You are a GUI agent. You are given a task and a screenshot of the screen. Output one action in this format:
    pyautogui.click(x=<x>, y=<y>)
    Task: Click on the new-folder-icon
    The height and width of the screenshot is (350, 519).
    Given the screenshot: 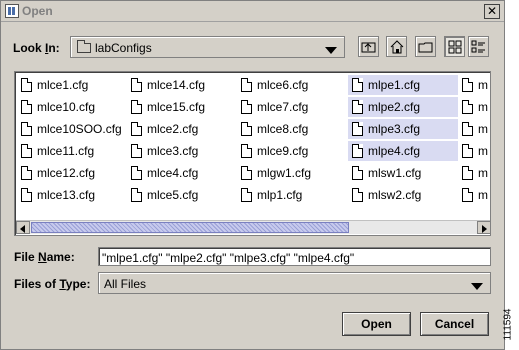 What is the action you would take?
    pyautogui.click(x=425, y=47)
    